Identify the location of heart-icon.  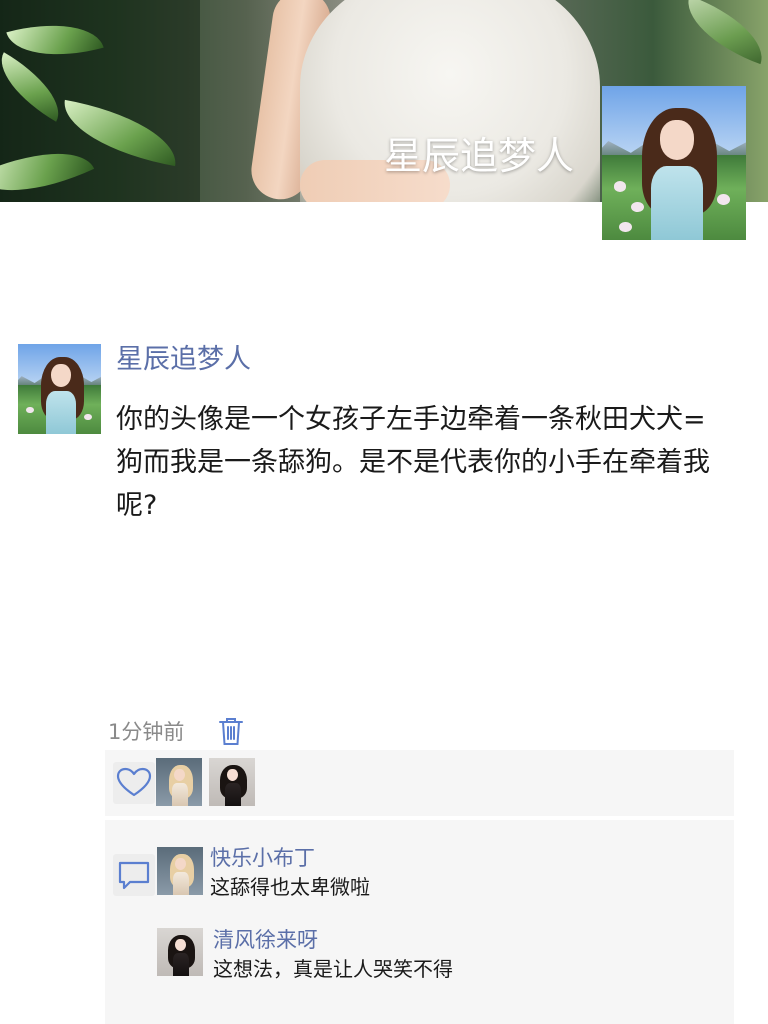
(134, 783).